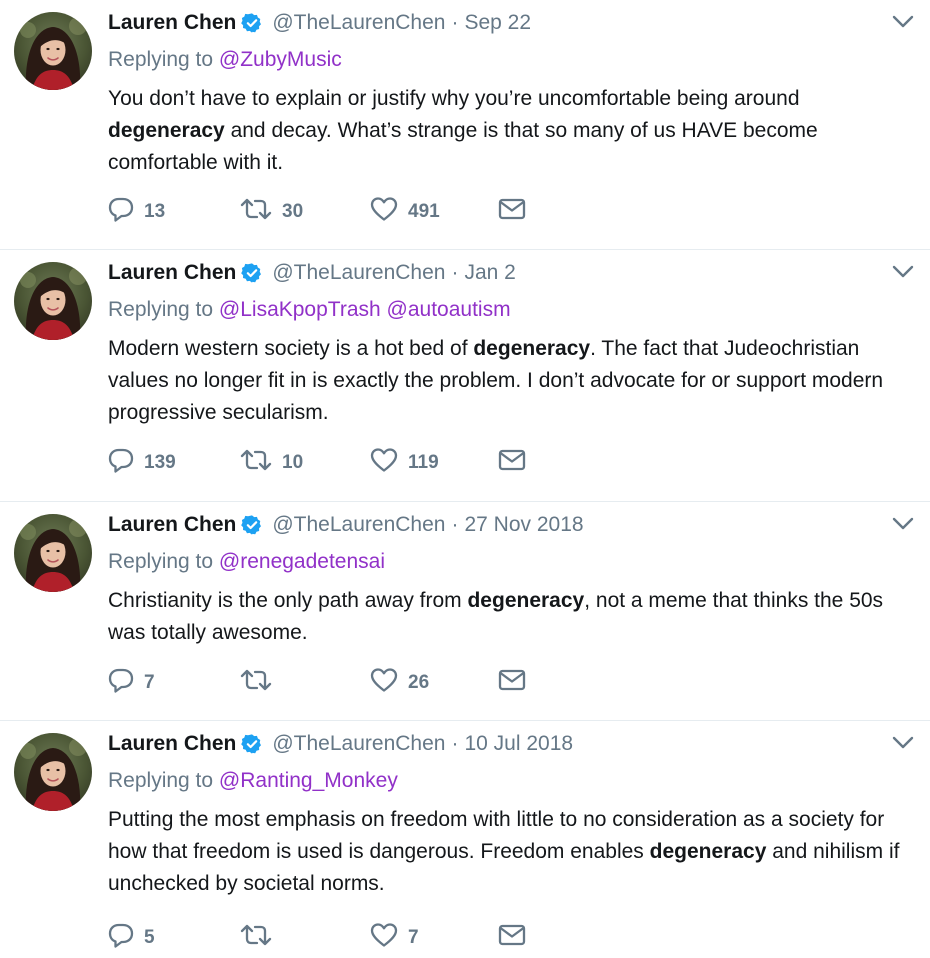 This screenshot has width=930, height=958. Describe the element at coordinates (434, 683) in the screenshot. I see `like-button: 26` at that location.